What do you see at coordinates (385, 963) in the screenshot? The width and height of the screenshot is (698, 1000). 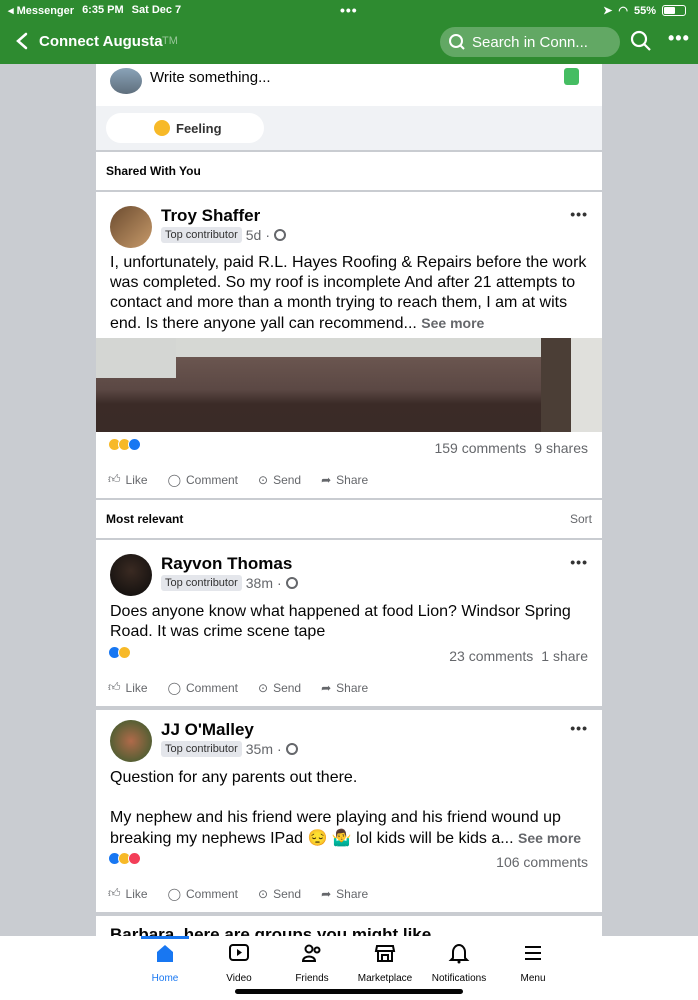 I see `tab-marketplace: Marketplace` at bounding box center [385, 963].